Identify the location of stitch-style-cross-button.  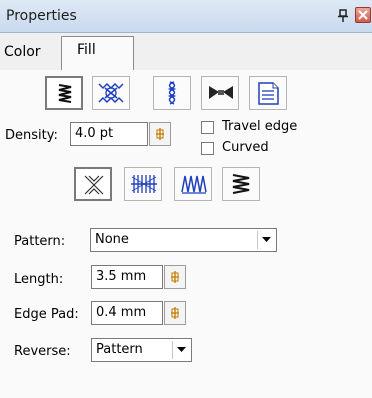
(93, 184).